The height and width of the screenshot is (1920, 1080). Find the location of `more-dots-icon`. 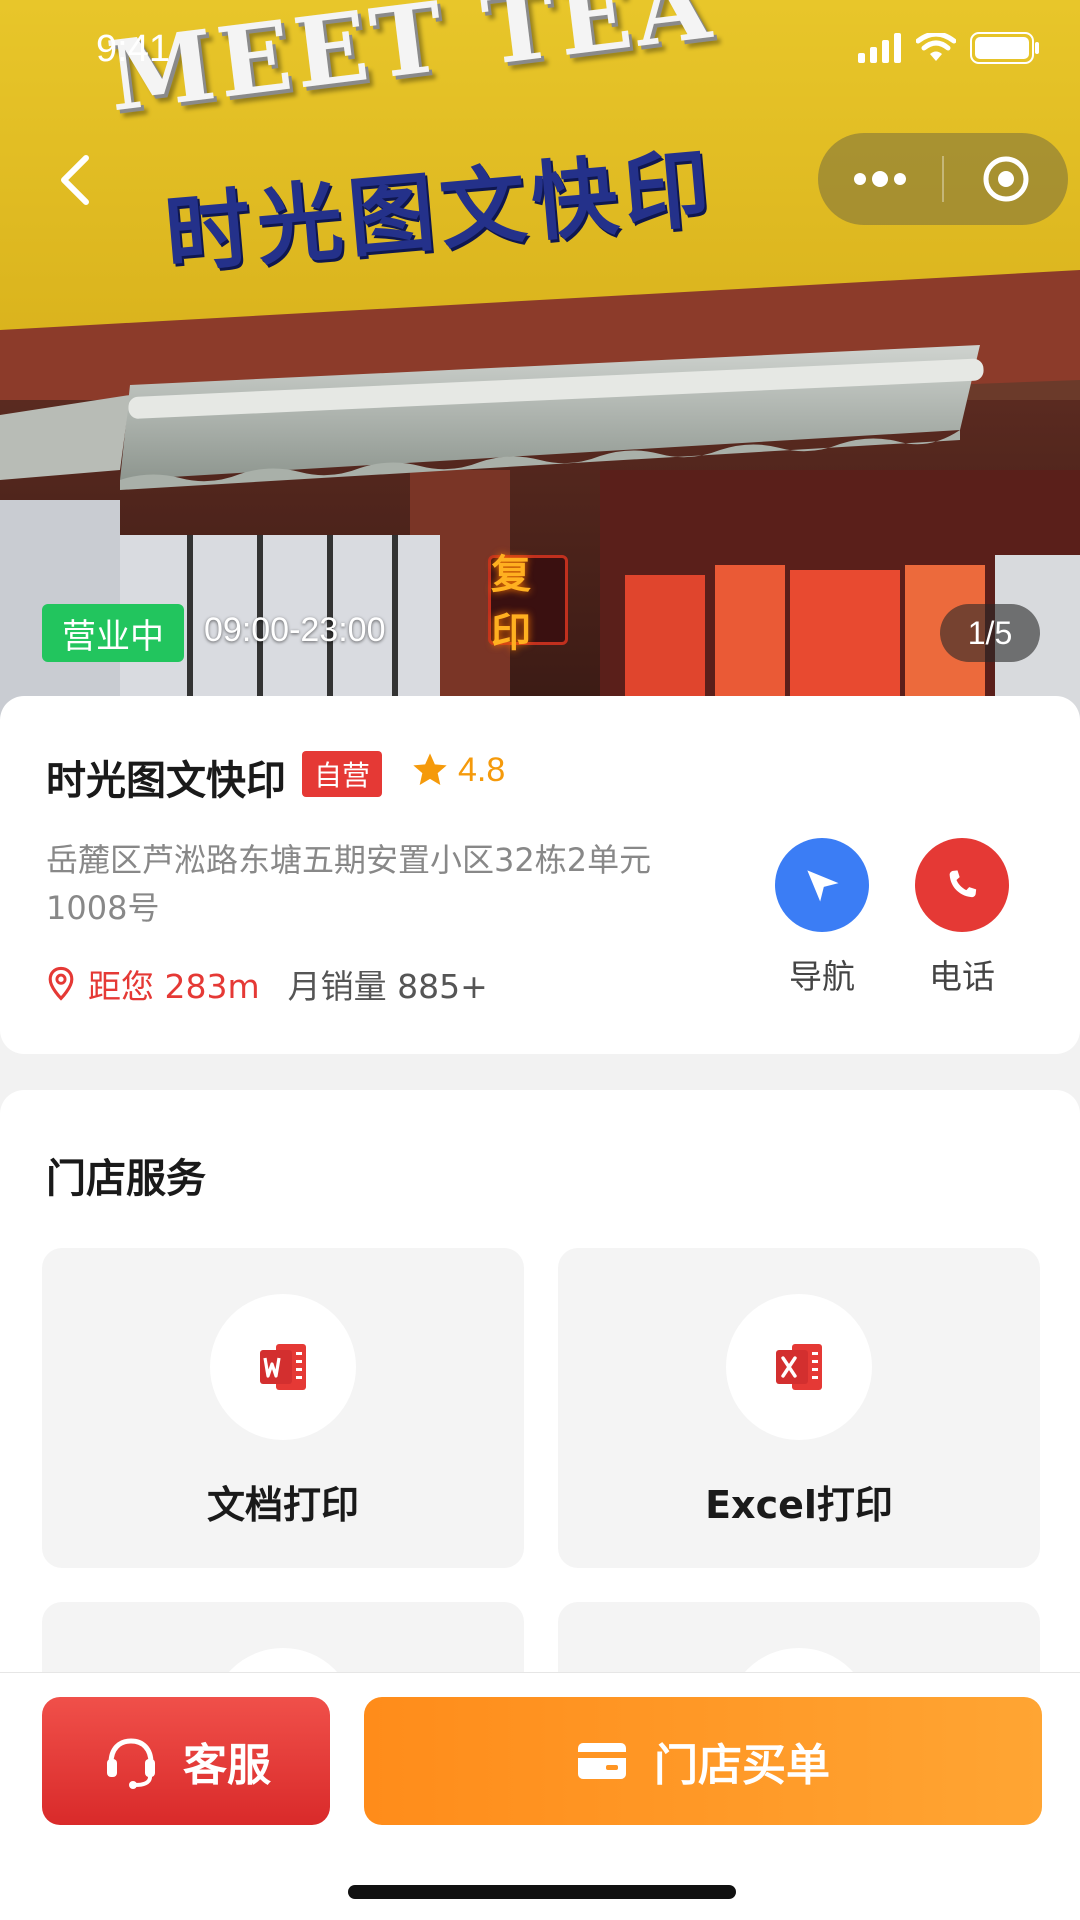

more-dots-icon is located at coordinates (880, 179).